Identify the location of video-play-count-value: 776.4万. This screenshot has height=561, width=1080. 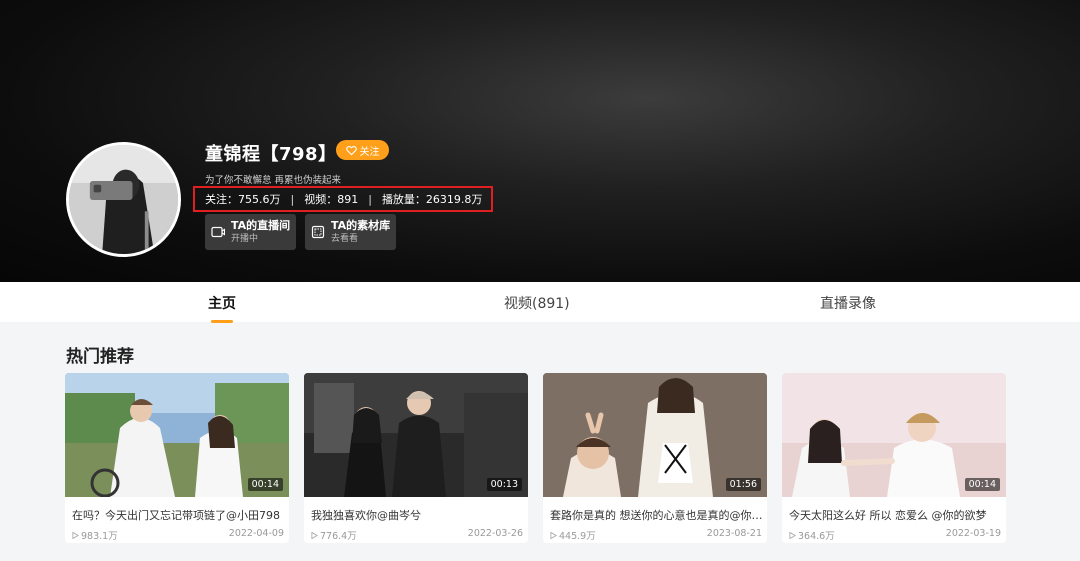
(338, 536).